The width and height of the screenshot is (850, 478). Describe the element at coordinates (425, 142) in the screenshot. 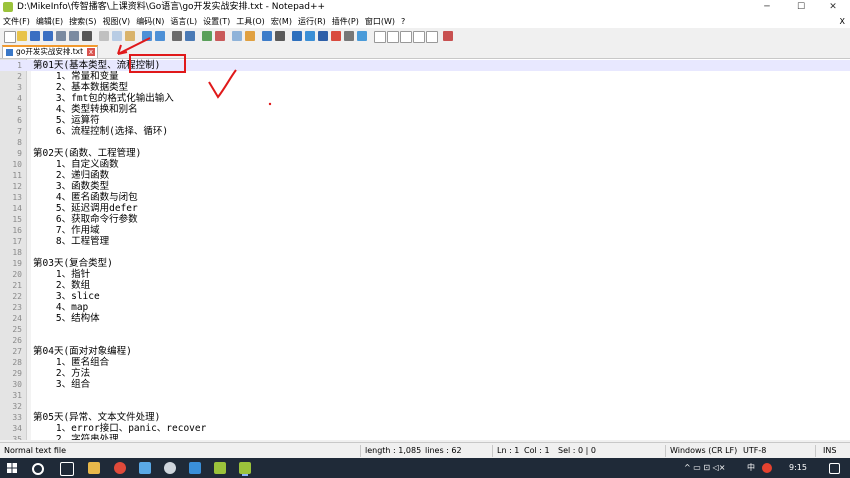

I see `editor-line: 8` at that location.